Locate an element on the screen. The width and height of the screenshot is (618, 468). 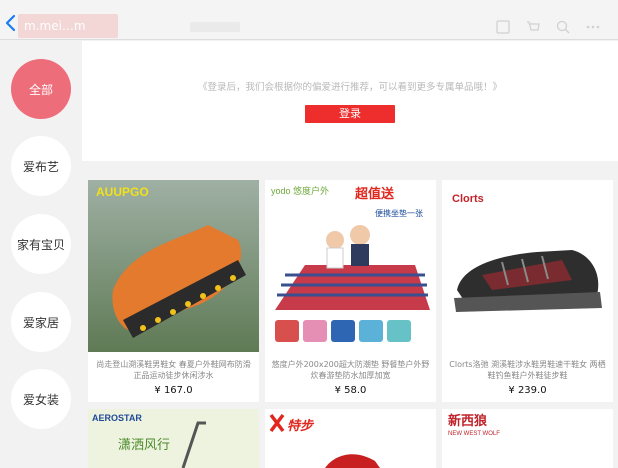
more-icon is located at coordinates (593, 26).